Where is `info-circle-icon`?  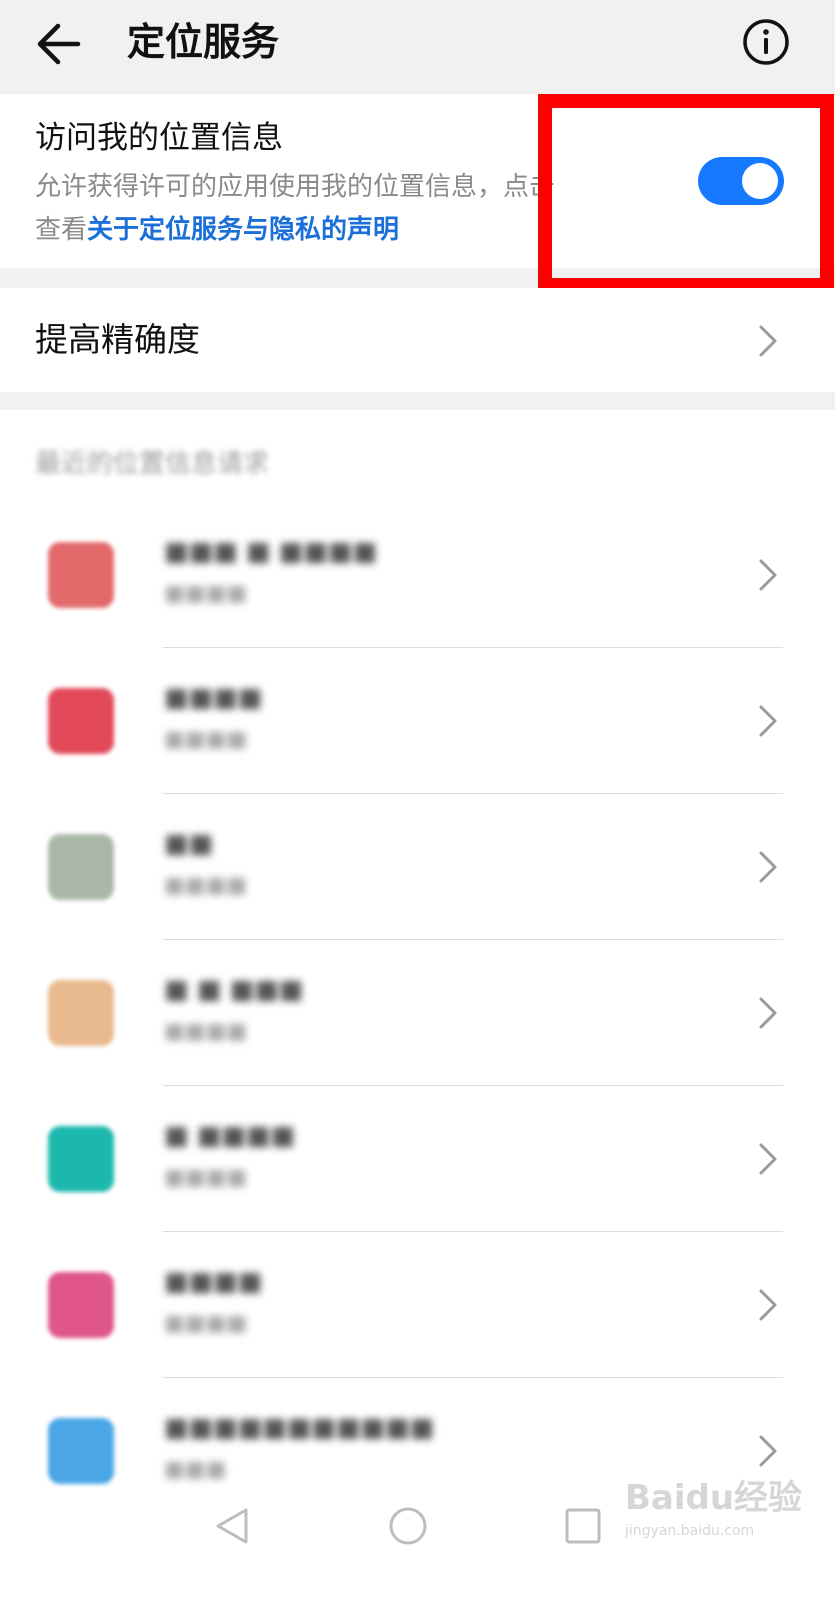 info-circle-icon is located at coordinates (766, 42).